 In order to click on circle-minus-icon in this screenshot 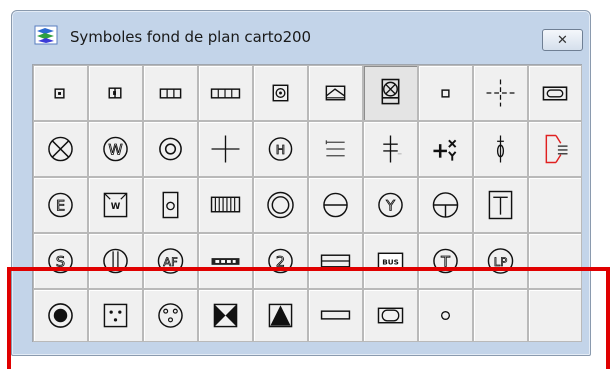, I will do `click(335, 205)`.